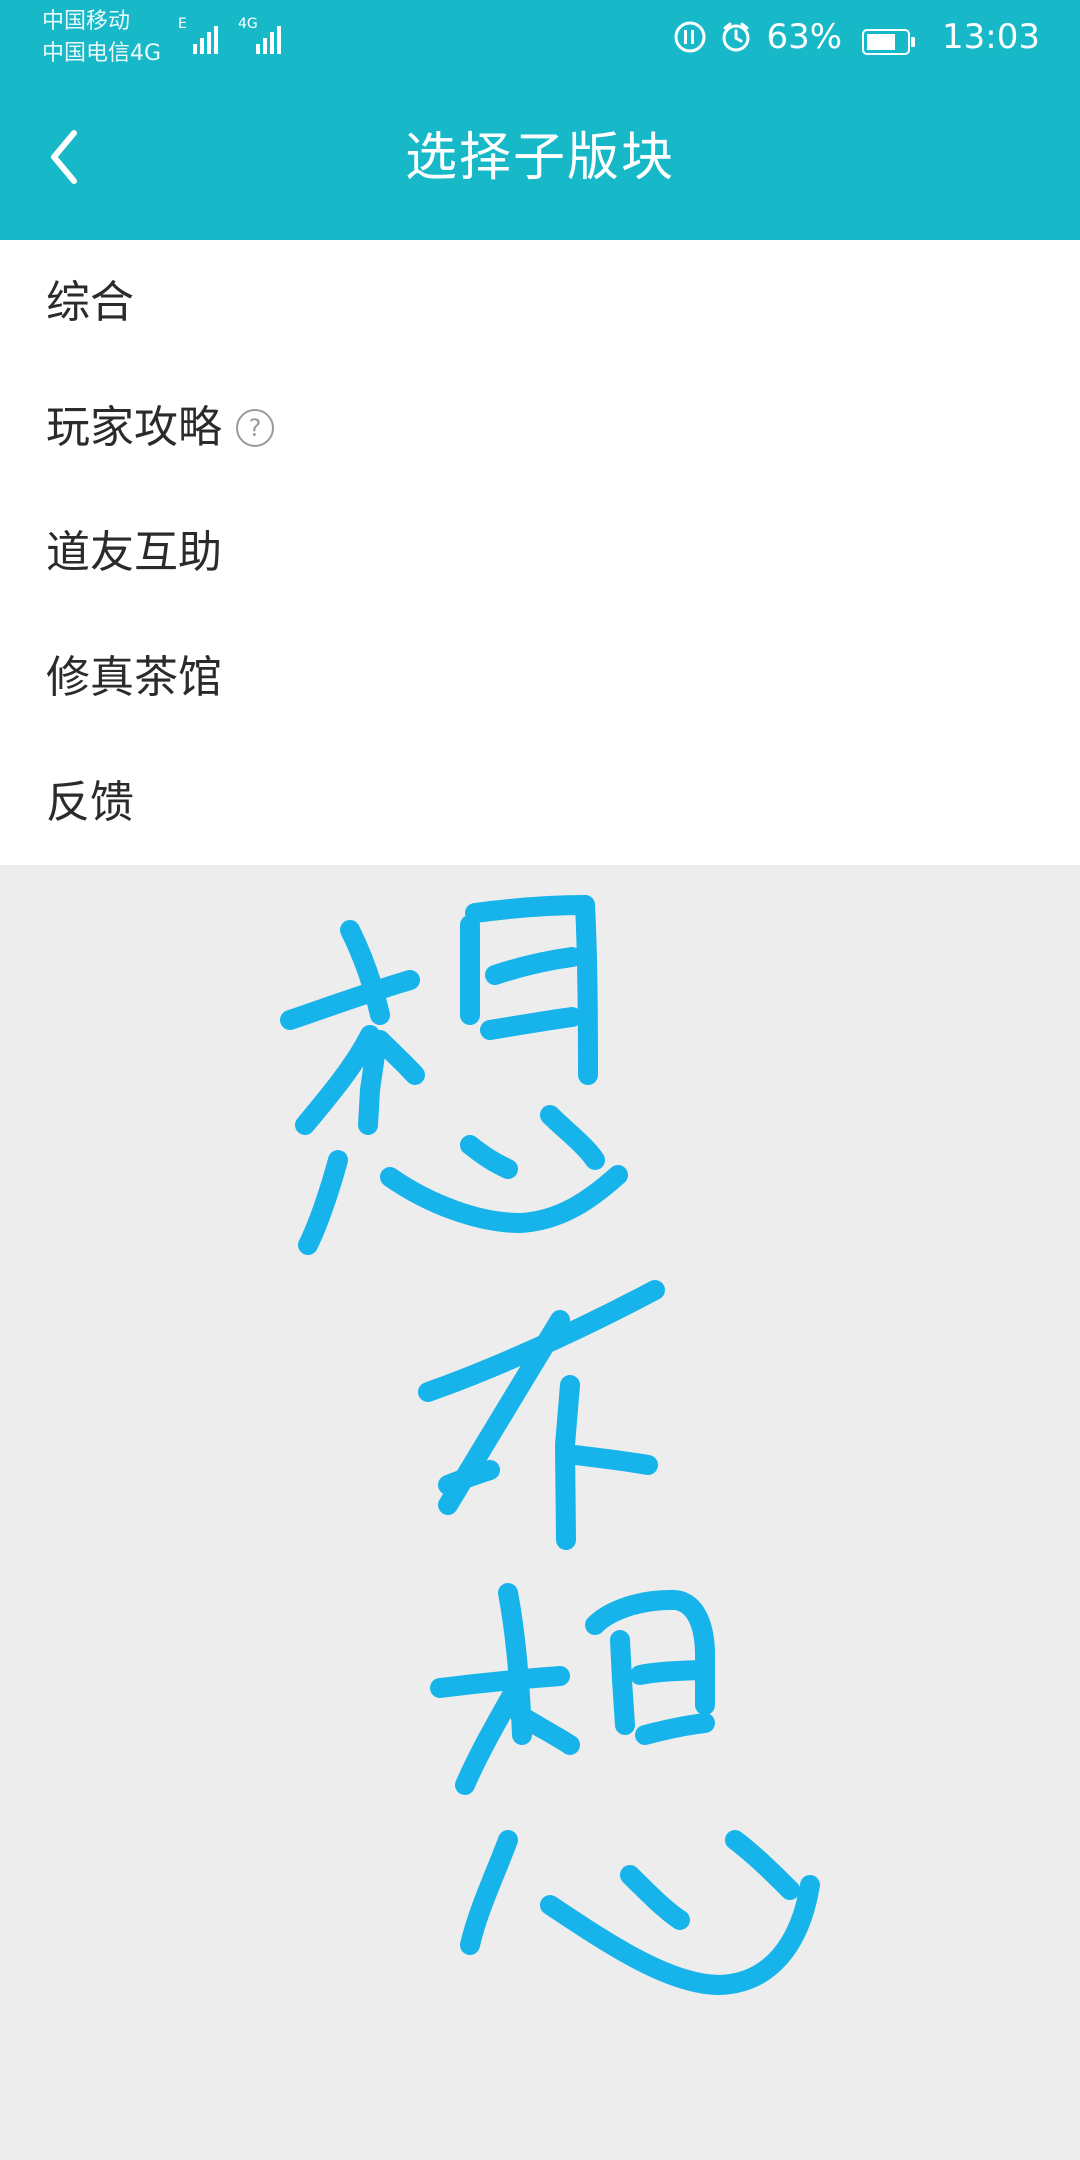  Describe the element at coordinates (991, 37) in the screenshot. I see `clock: 13:03` at that location.